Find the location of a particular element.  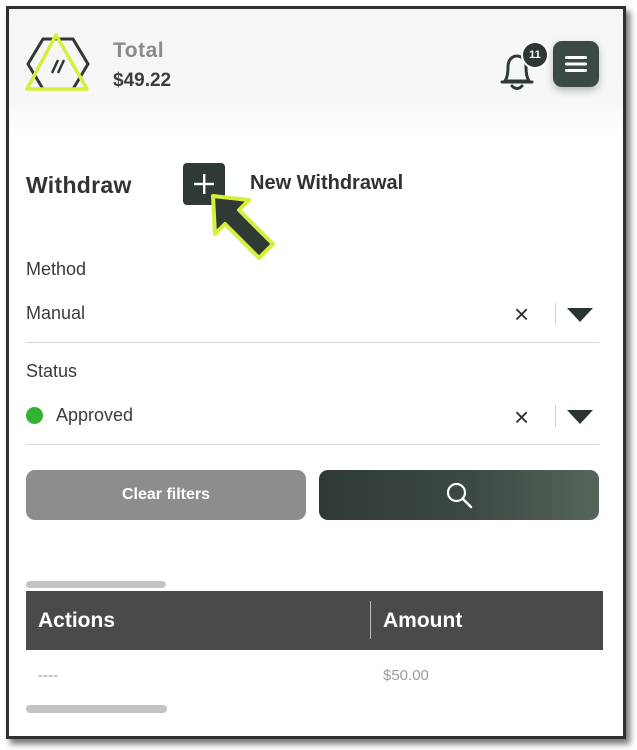

column-header-actions: Actions is located at coordinates (76, 620).